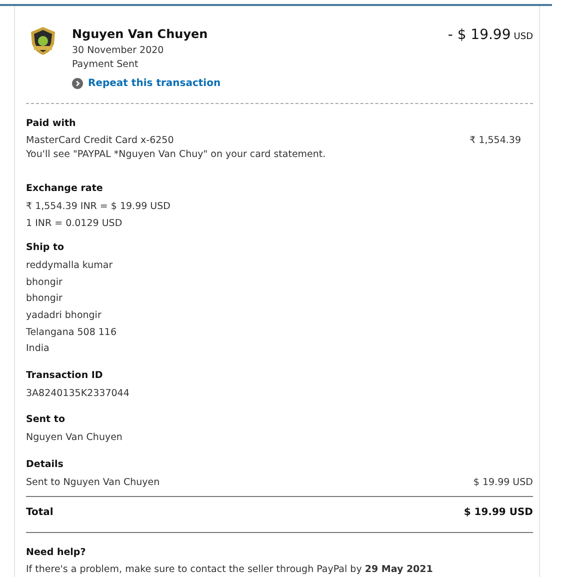 This screenshot has width=568, height=582. I want to click on section-heading: Exchange rate, so click(65, 188).